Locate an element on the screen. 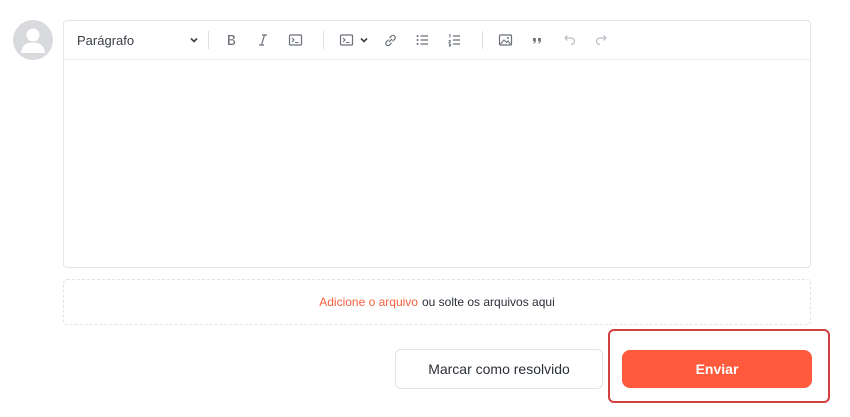  numbered-list-icon is located at coordinates (453, 40).